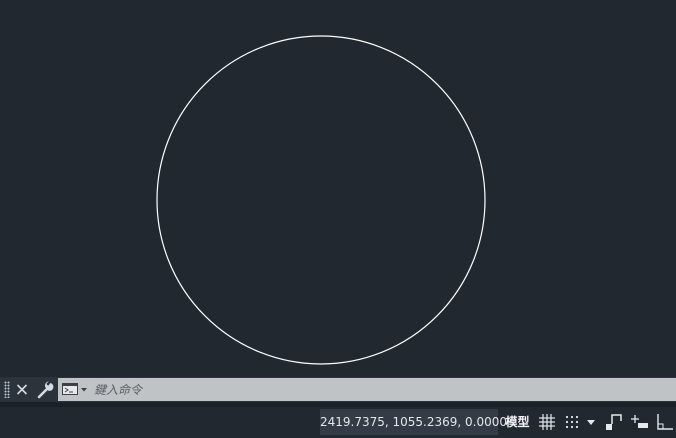  I want to click on command-input, so click(379, 389).